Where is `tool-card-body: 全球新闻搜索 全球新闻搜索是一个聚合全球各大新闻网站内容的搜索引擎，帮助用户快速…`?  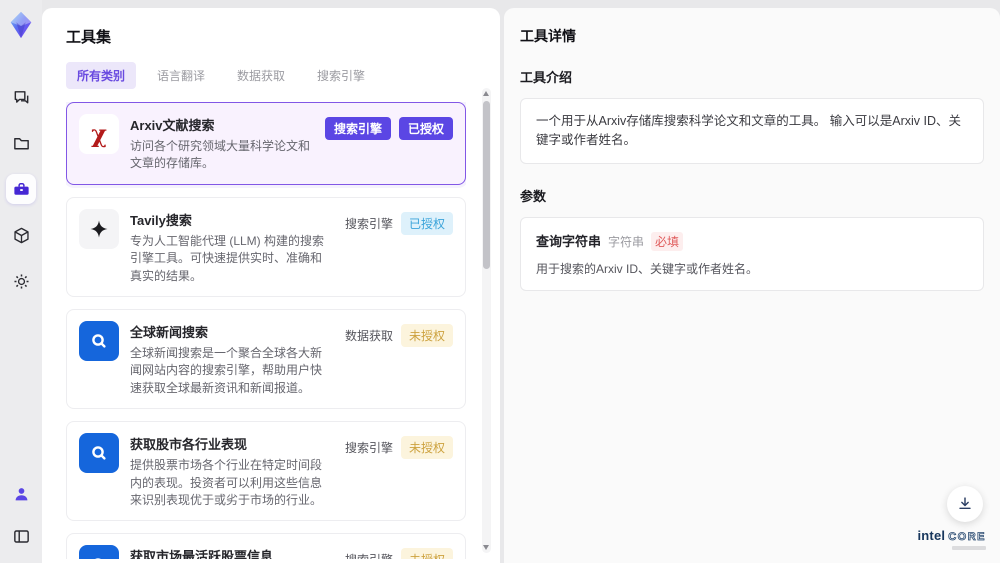
tool-card-body: 全球新闻搜索 全球新闻搜索是一个聚合全球各大新闻网站内容的搜索引擎，帮助用户快速… is located at coordinates (232, 359).